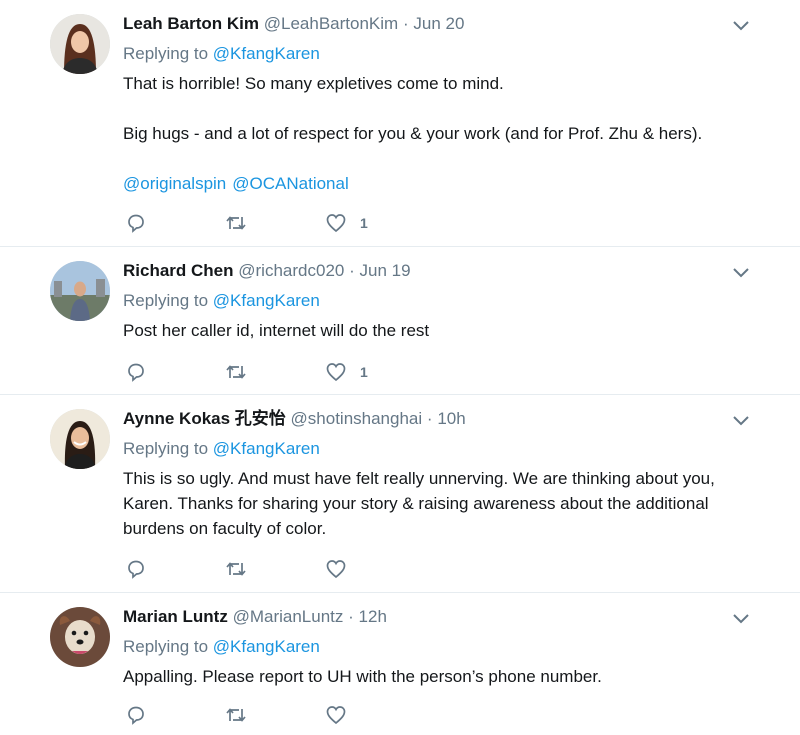  Describe the element at coordinates (178, 270) in the screenshot. I see `author-name: Richard Chen` at that location.